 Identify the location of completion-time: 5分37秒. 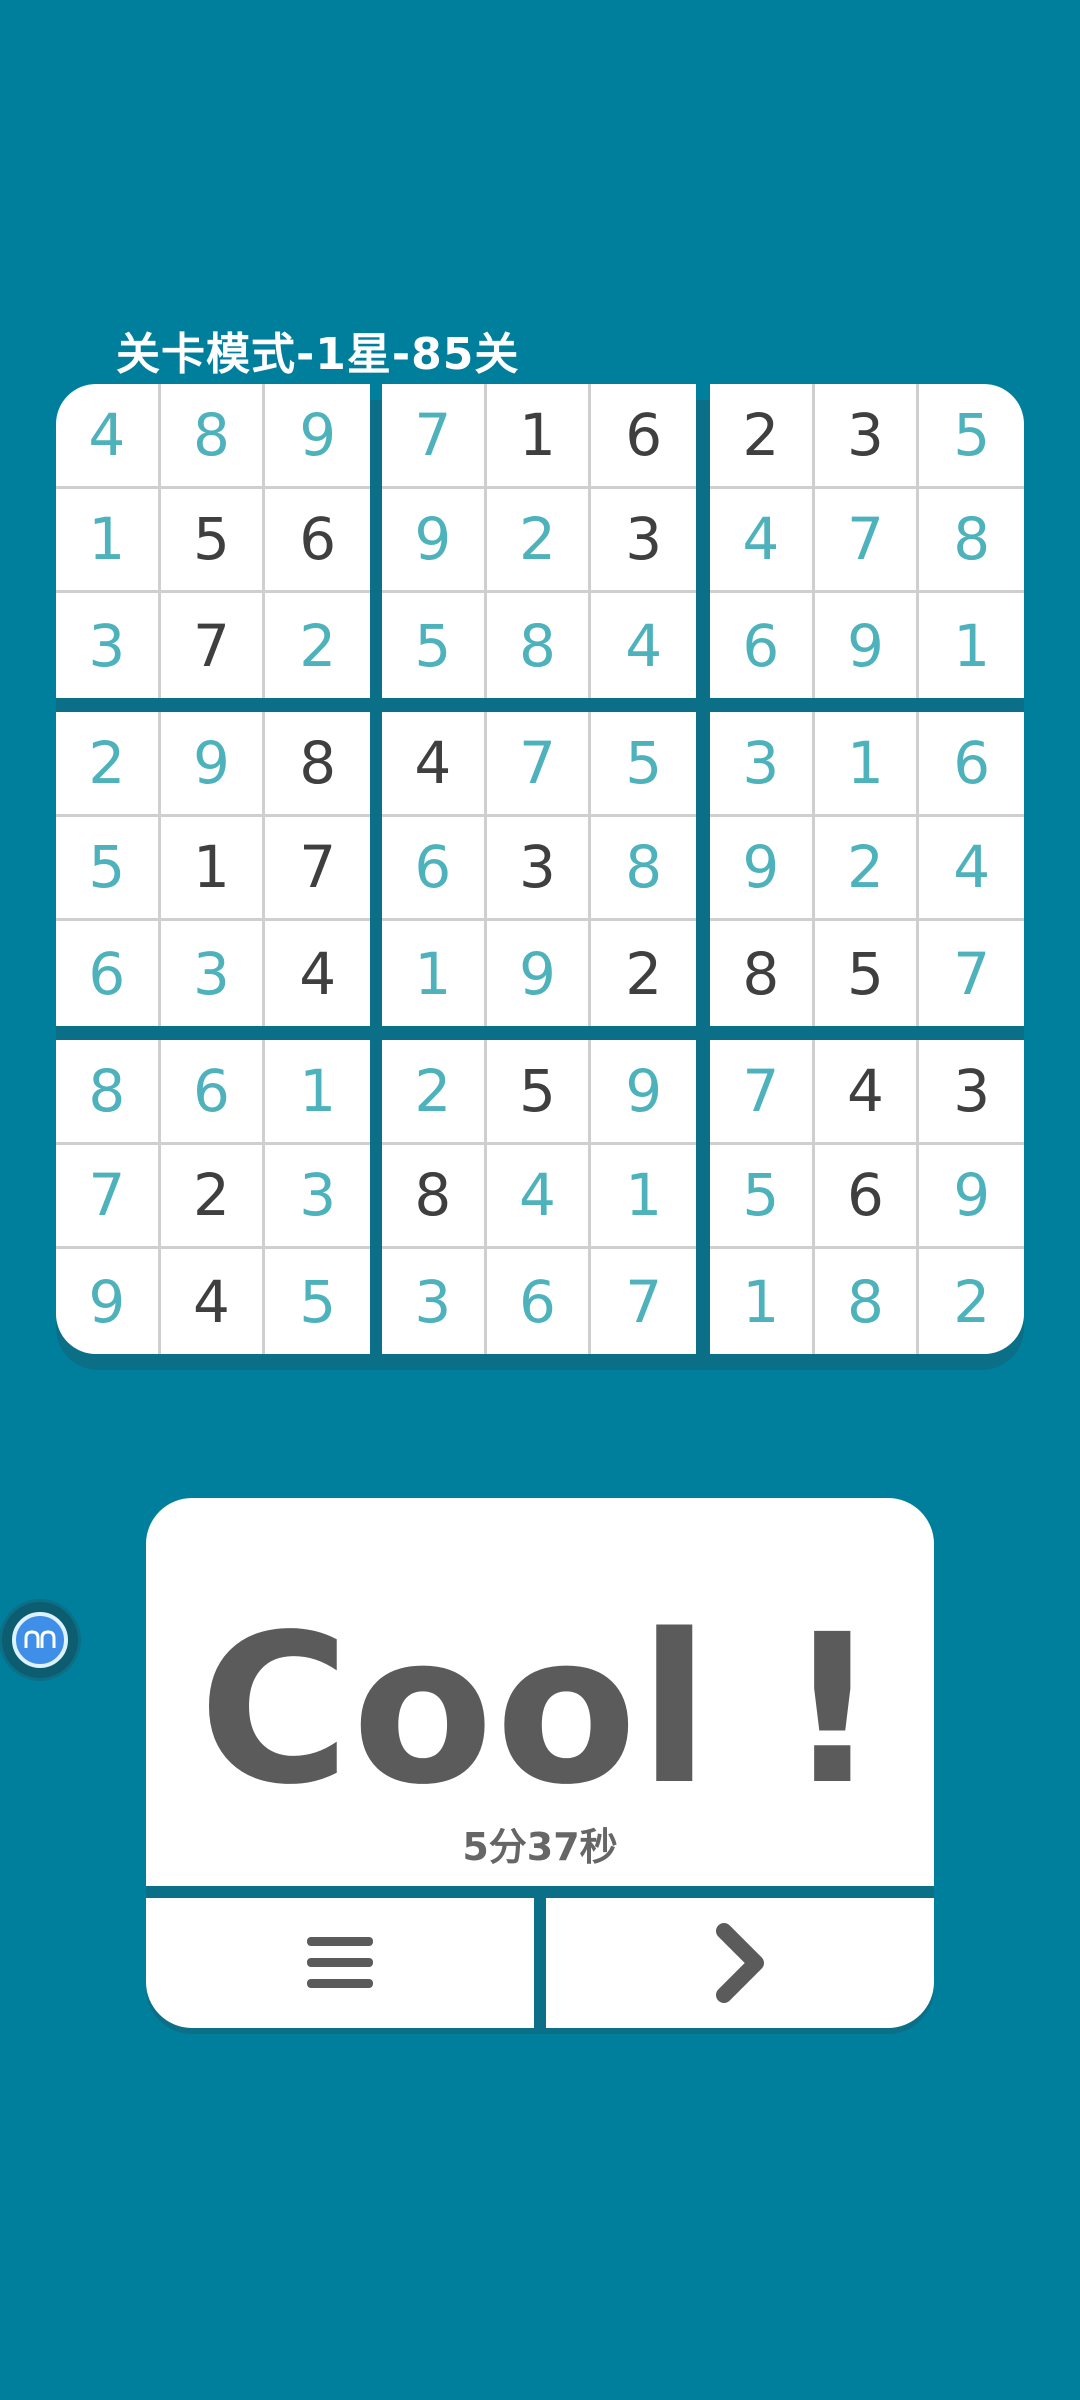
(540, 1847).